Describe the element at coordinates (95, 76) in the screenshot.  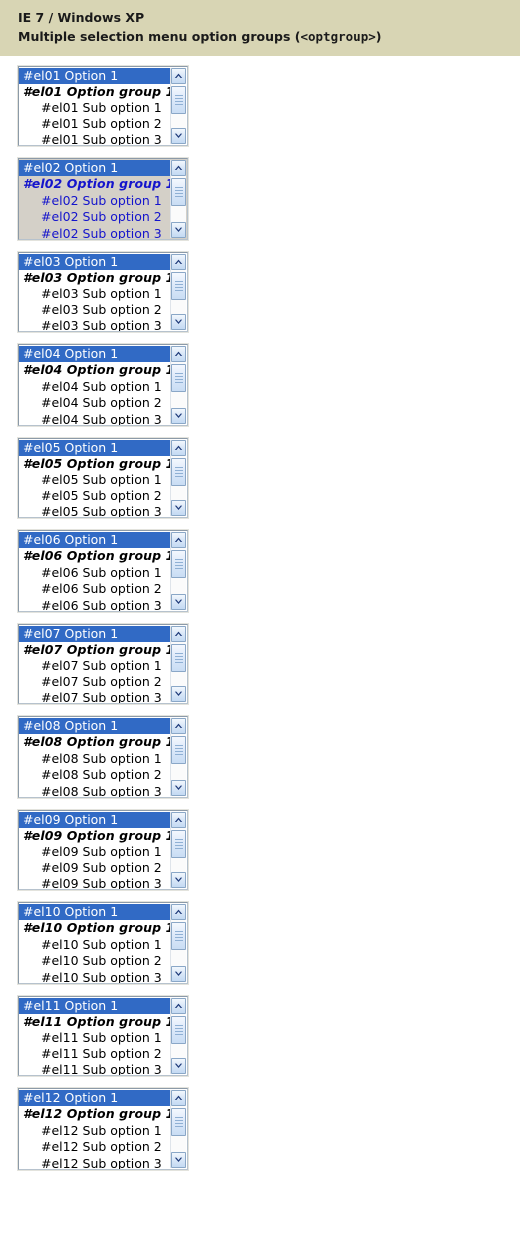
I see `option-selected: #el01 Option 1` at that location.